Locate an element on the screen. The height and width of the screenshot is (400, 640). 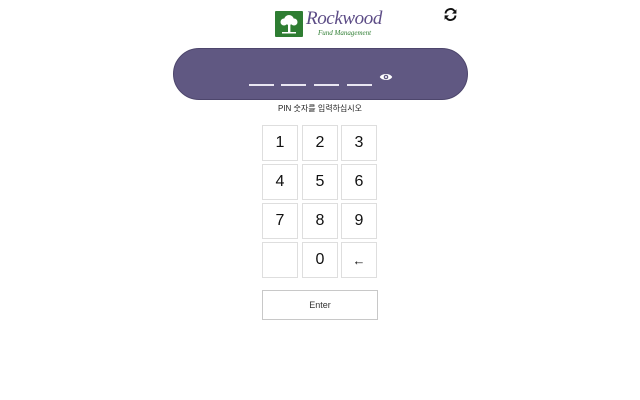
enter-button: Enter is located at coordinates (320, 305).